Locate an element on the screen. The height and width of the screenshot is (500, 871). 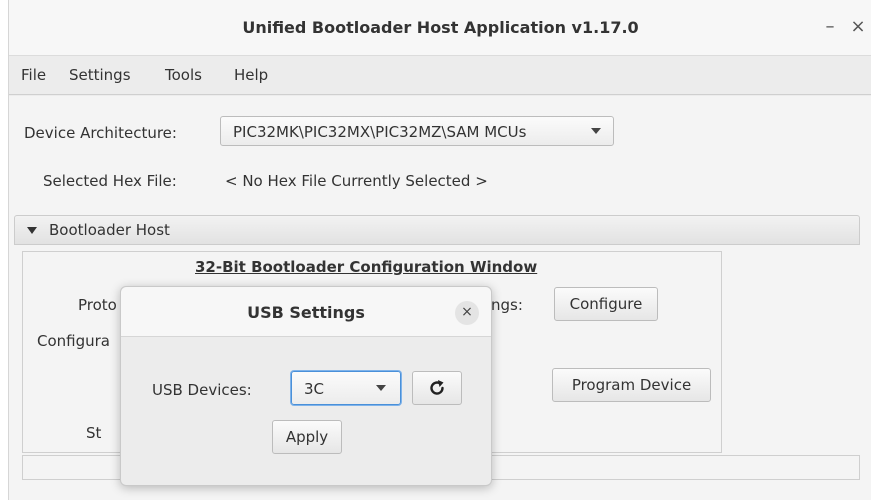
refresh-icon is located at coordinates (437, 387).